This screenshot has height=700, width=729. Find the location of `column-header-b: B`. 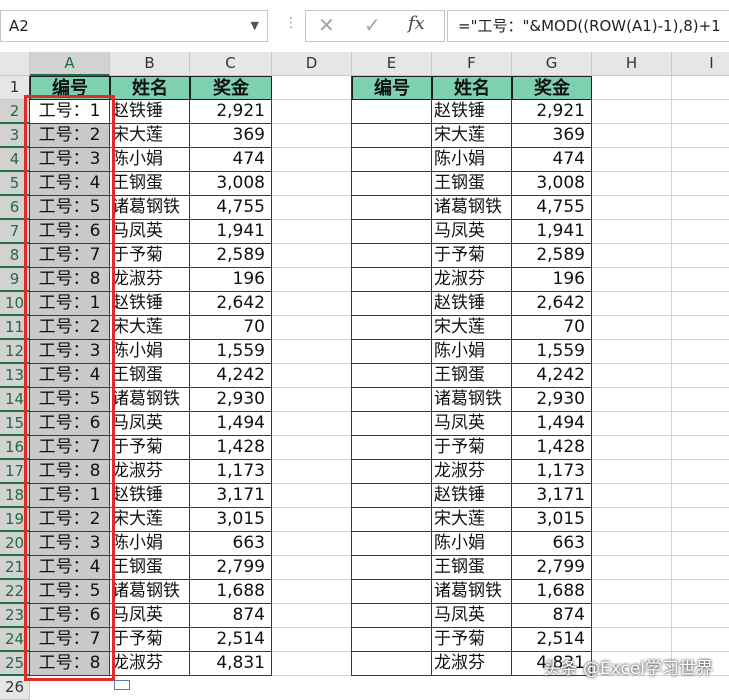

column-header-b: B is located at coordinates (150, 64).